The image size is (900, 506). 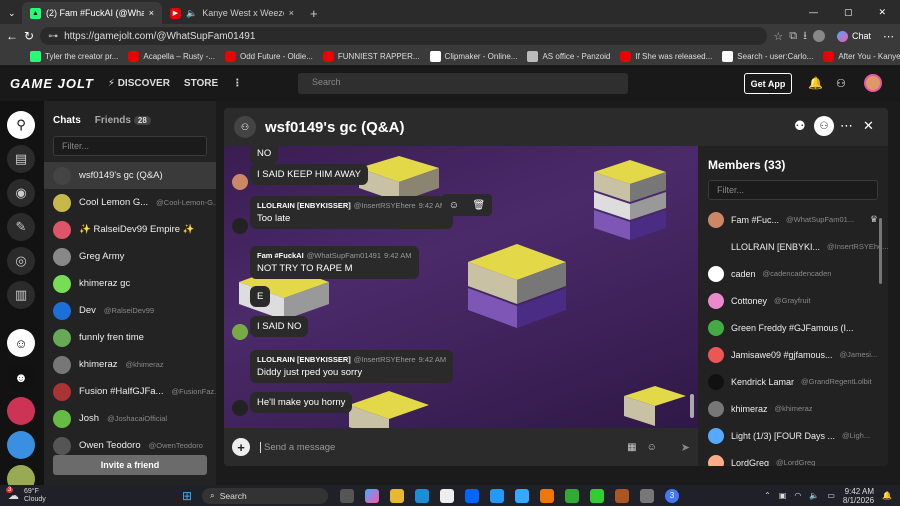 What do you see at coordinates (887, 495) in the screenshot?
I see `notification-bell-icon: 🔔` at bounding box center [887, 495].